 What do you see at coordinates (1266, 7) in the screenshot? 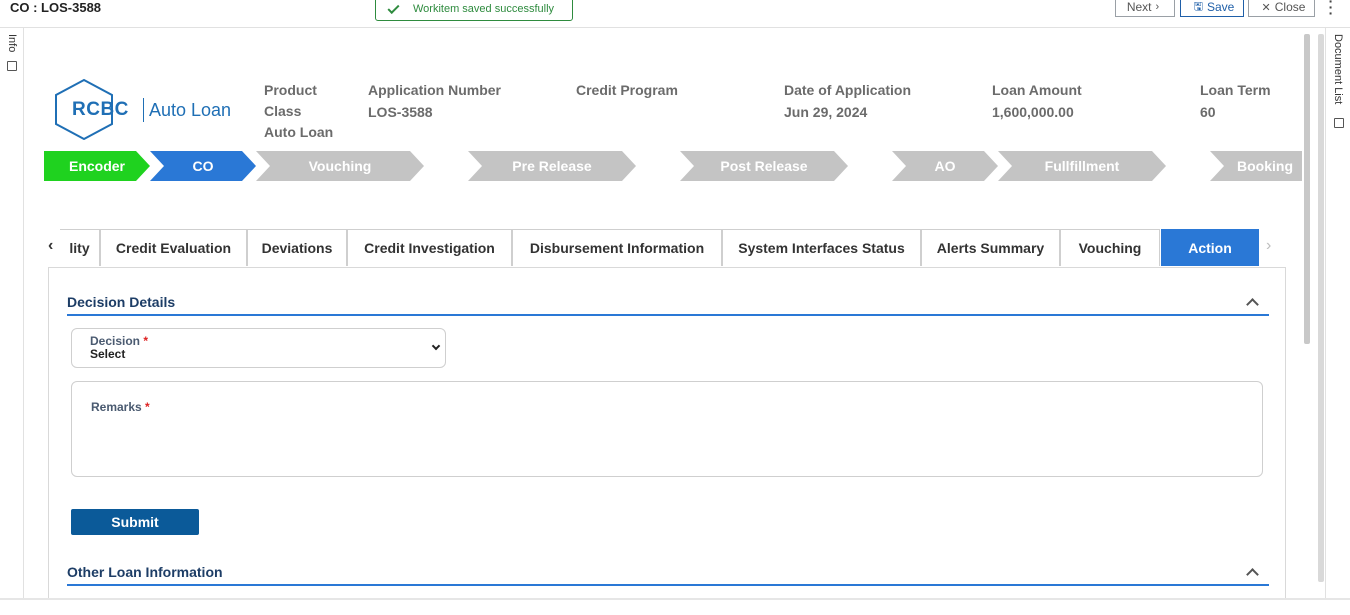
I see `close-icon: ✕` at bounding box center [1266, 7].